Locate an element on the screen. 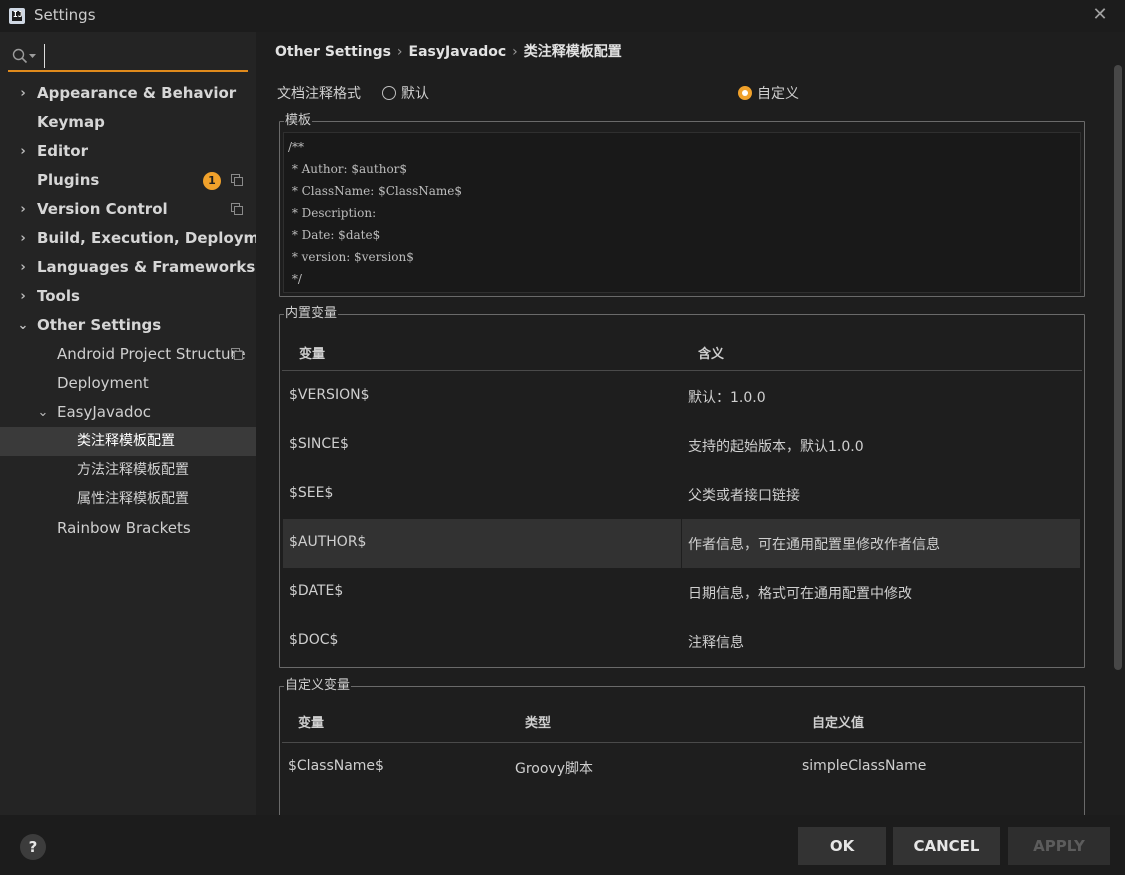 The image size is (1125, 875). format-custom-radio is located at coordinates (745, 93).